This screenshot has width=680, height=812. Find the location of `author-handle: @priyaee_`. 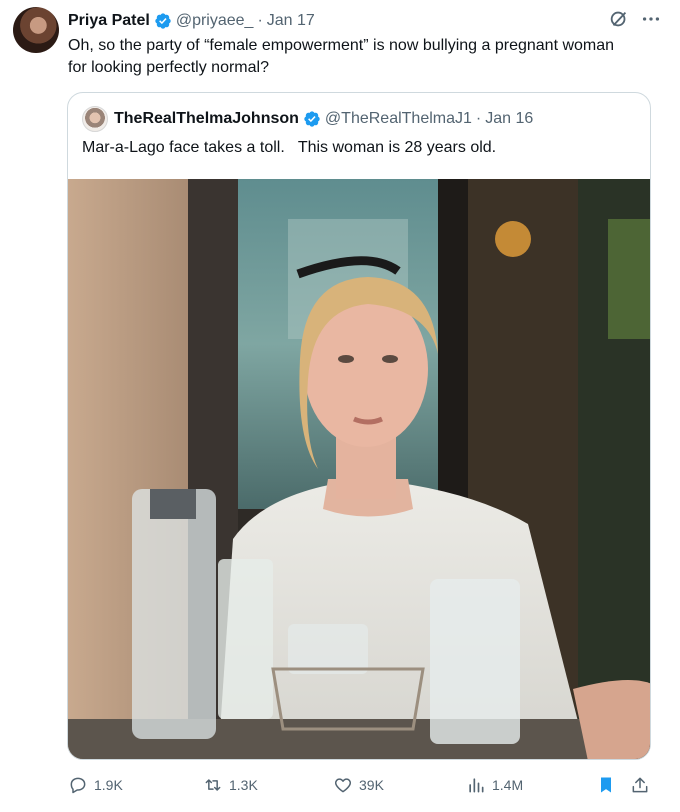

author-handle: @priyaee_ is located at coordinates (215, 21).